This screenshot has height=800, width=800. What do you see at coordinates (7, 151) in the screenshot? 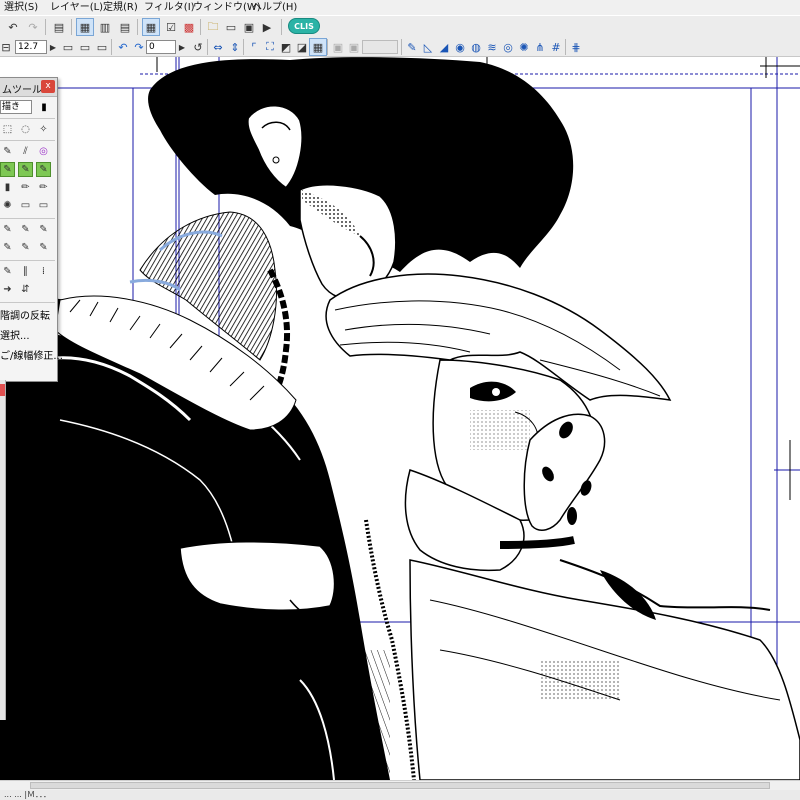
I see `pen-icon: ✎` at bounding box center [7, 151].